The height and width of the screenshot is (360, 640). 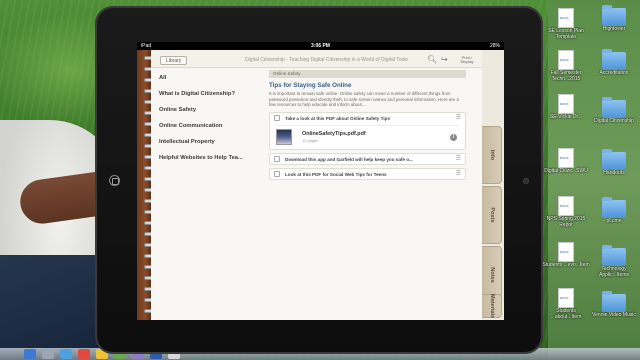 I want to click on launchpad-icon, so click(x=48, y=354).